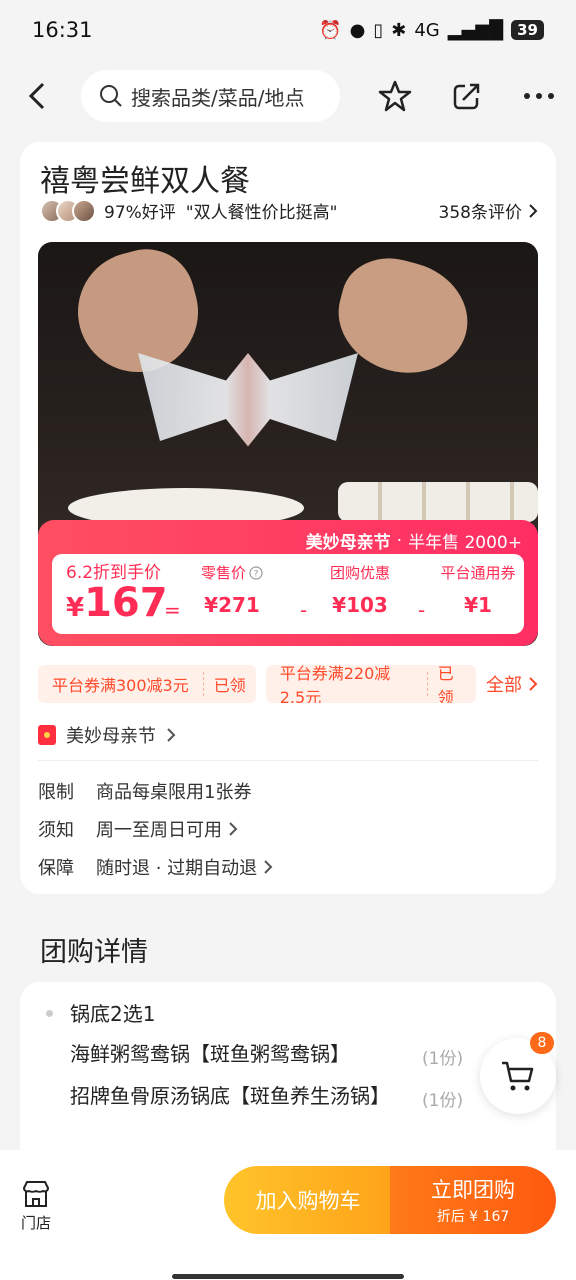 Image resolution: width=576 pixels, height=1280 pixels. Describe the element at coordinates (62, 30) in the screenshot. I see `status-time: 16:31` at that location.